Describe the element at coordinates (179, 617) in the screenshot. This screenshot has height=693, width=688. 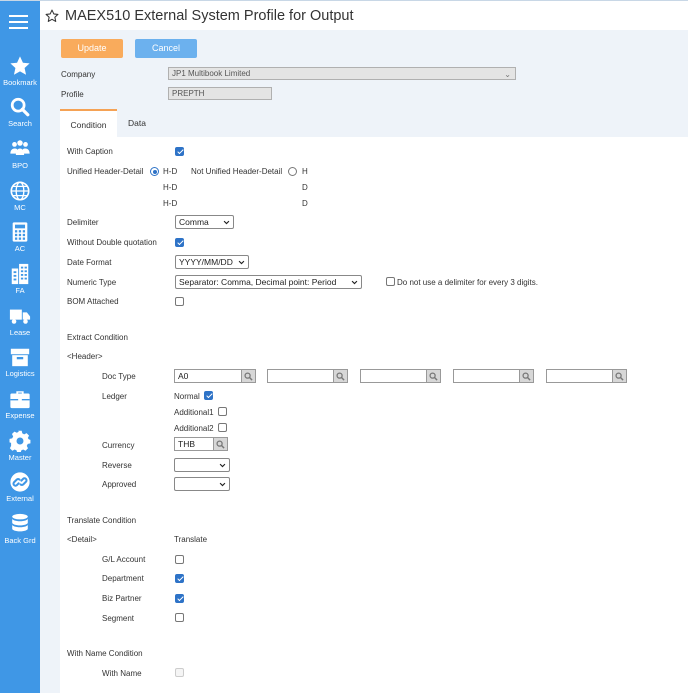
I see `segment-checkbox` at that location.